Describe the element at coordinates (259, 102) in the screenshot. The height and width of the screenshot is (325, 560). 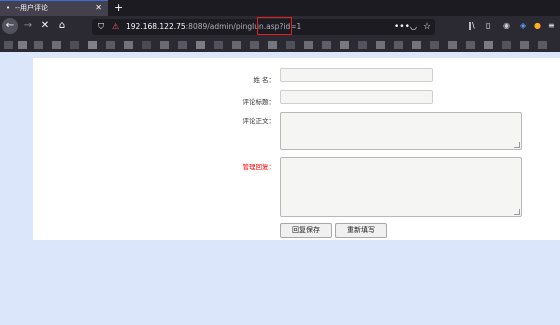
I see `comment-title-label: 评论标题：` at that location.